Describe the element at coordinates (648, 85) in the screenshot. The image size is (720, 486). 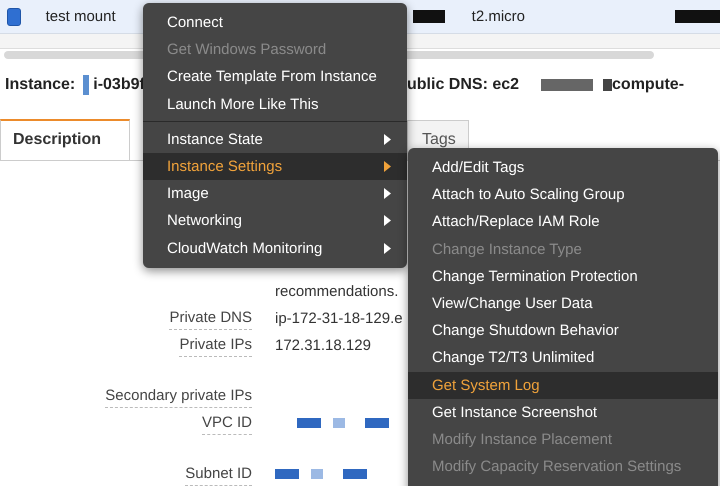
I see `public-dns-value: compute-` at that location.